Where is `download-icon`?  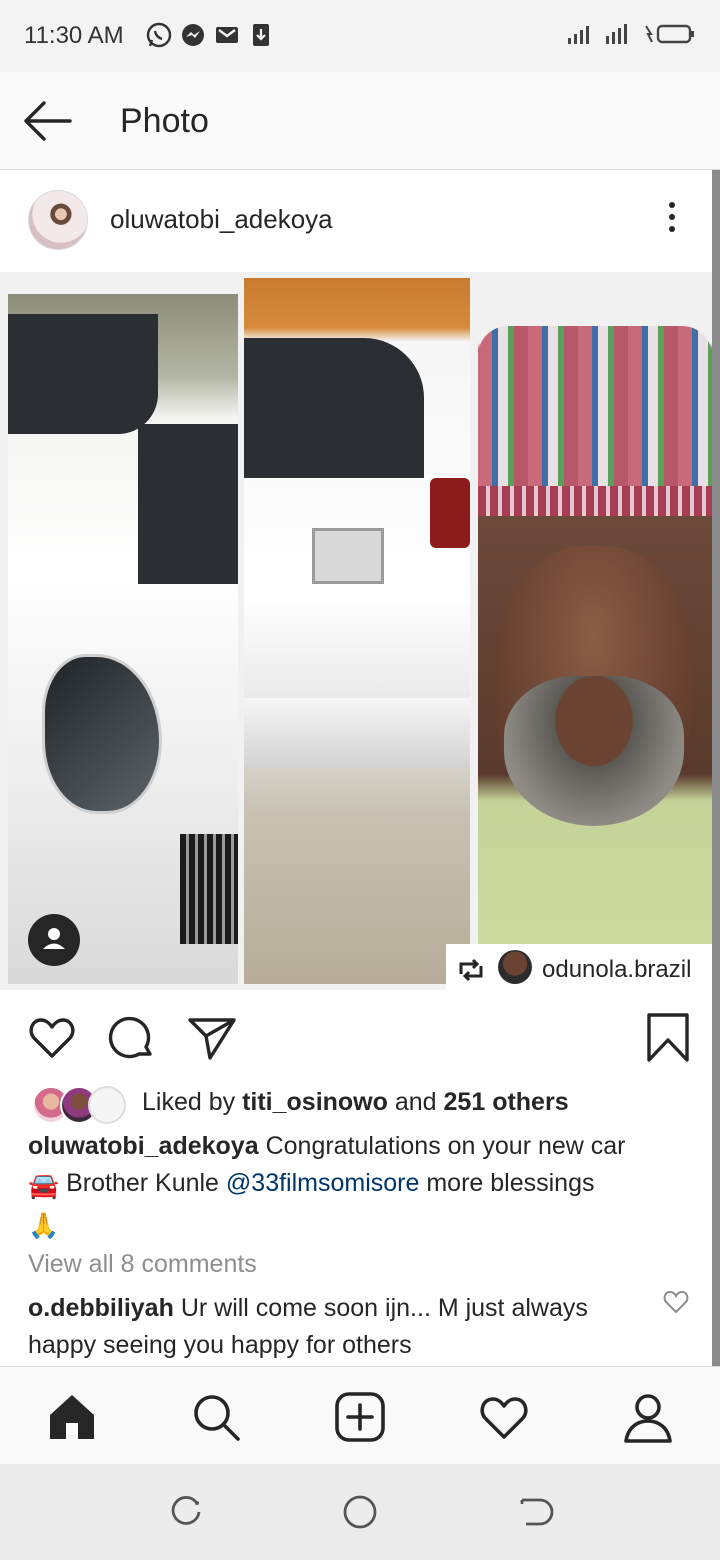 download-icon is located at coordinates (261, 35).